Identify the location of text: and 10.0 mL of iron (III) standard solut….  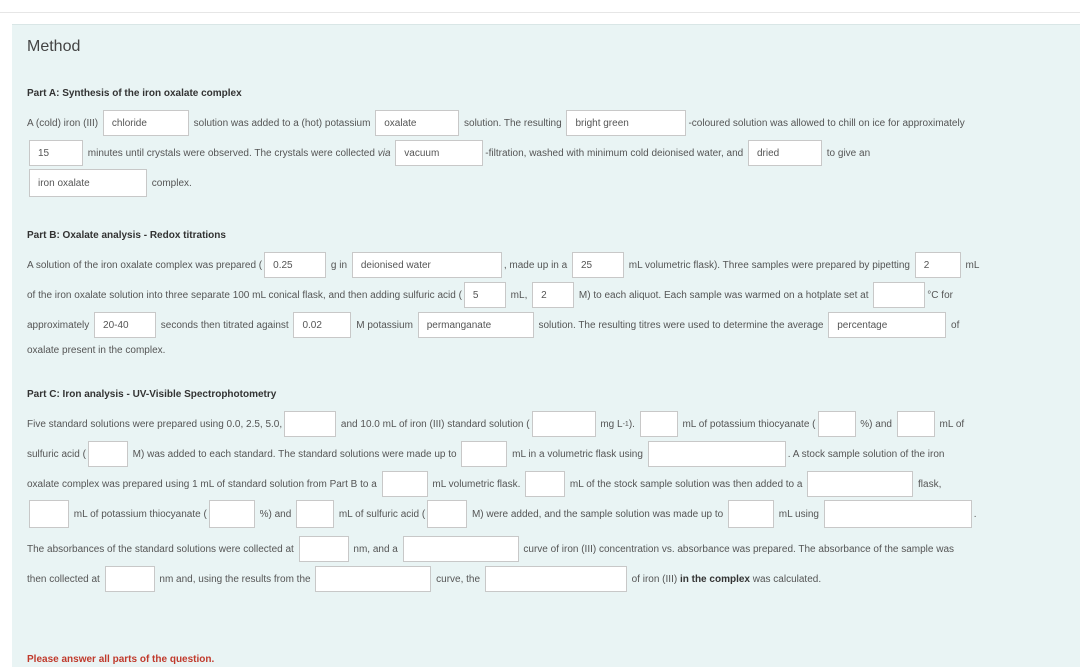
(434, 424).